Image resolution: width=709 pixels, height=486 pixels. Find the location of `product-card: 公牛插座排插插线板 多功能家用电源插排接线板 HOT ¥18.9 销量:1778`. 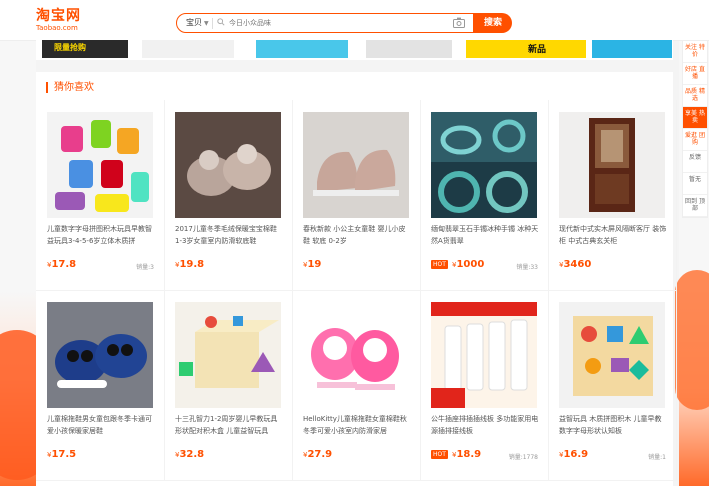

product-card: 公牛插座排插插线板 多功能家用电源插排接线板 HOT ¥18.9 销量:1778 is located at coordinates (484, 385).